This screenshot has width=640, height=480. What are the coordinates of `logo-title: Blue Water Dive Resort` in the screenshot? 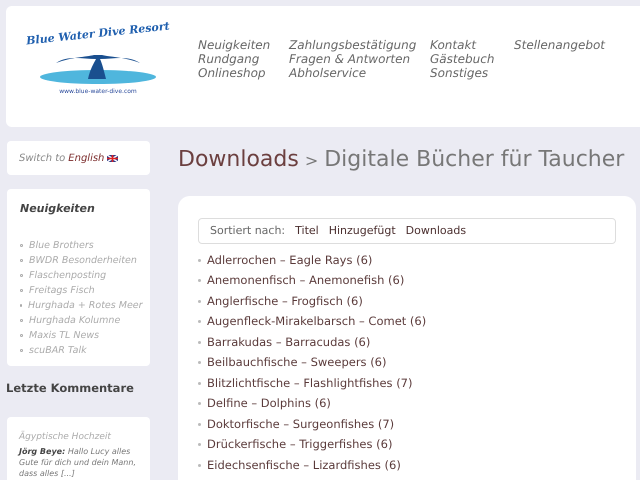 It's located at (98, 34).